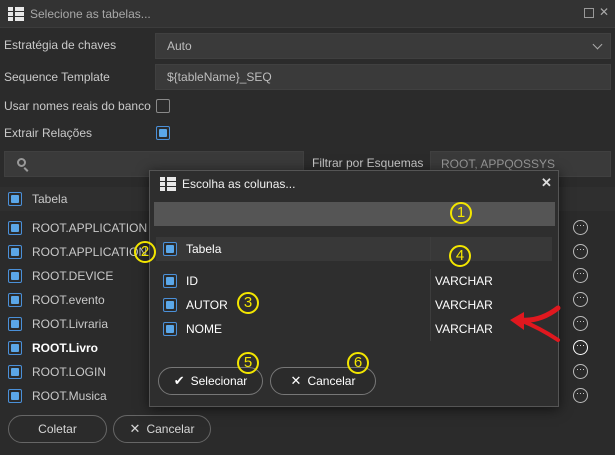 The image size is (615, 455). What do you see at coordinates (219, 381) in the screenshot?
I see `select-button-label: Selecionar` at bounding box center [219, 381].